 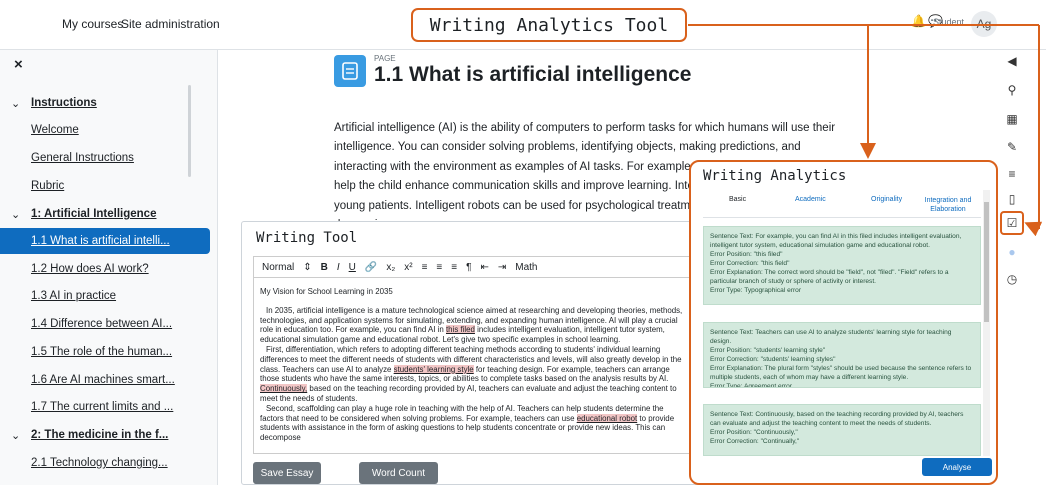 What do you see at coordinates (746, 254) in the screenshot?
I see `card-position: Error Position: "this filed"` at bounding box center [746, 254].